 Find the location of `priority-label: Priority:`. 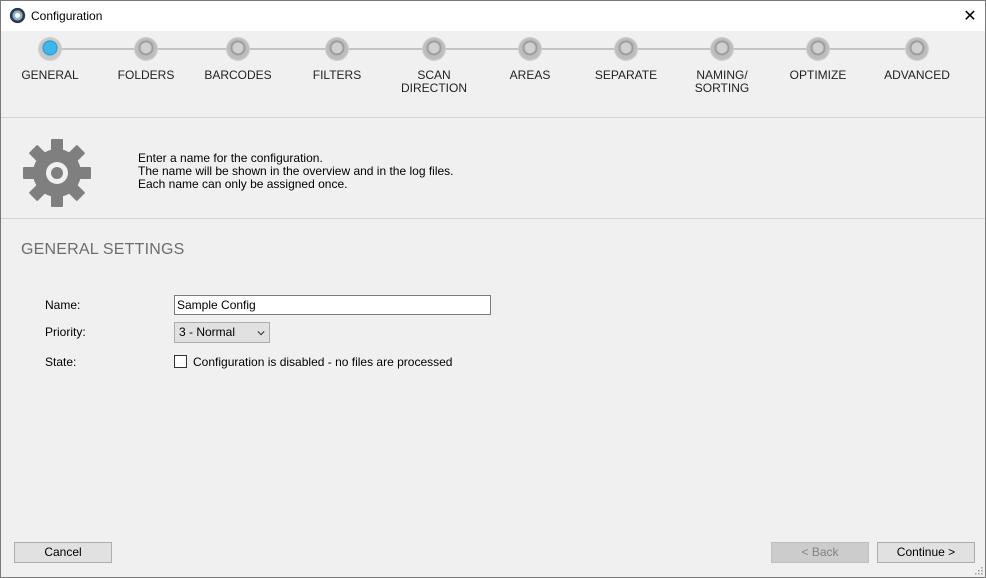

priority-label: Priority: is located at coordinates (65, 332).